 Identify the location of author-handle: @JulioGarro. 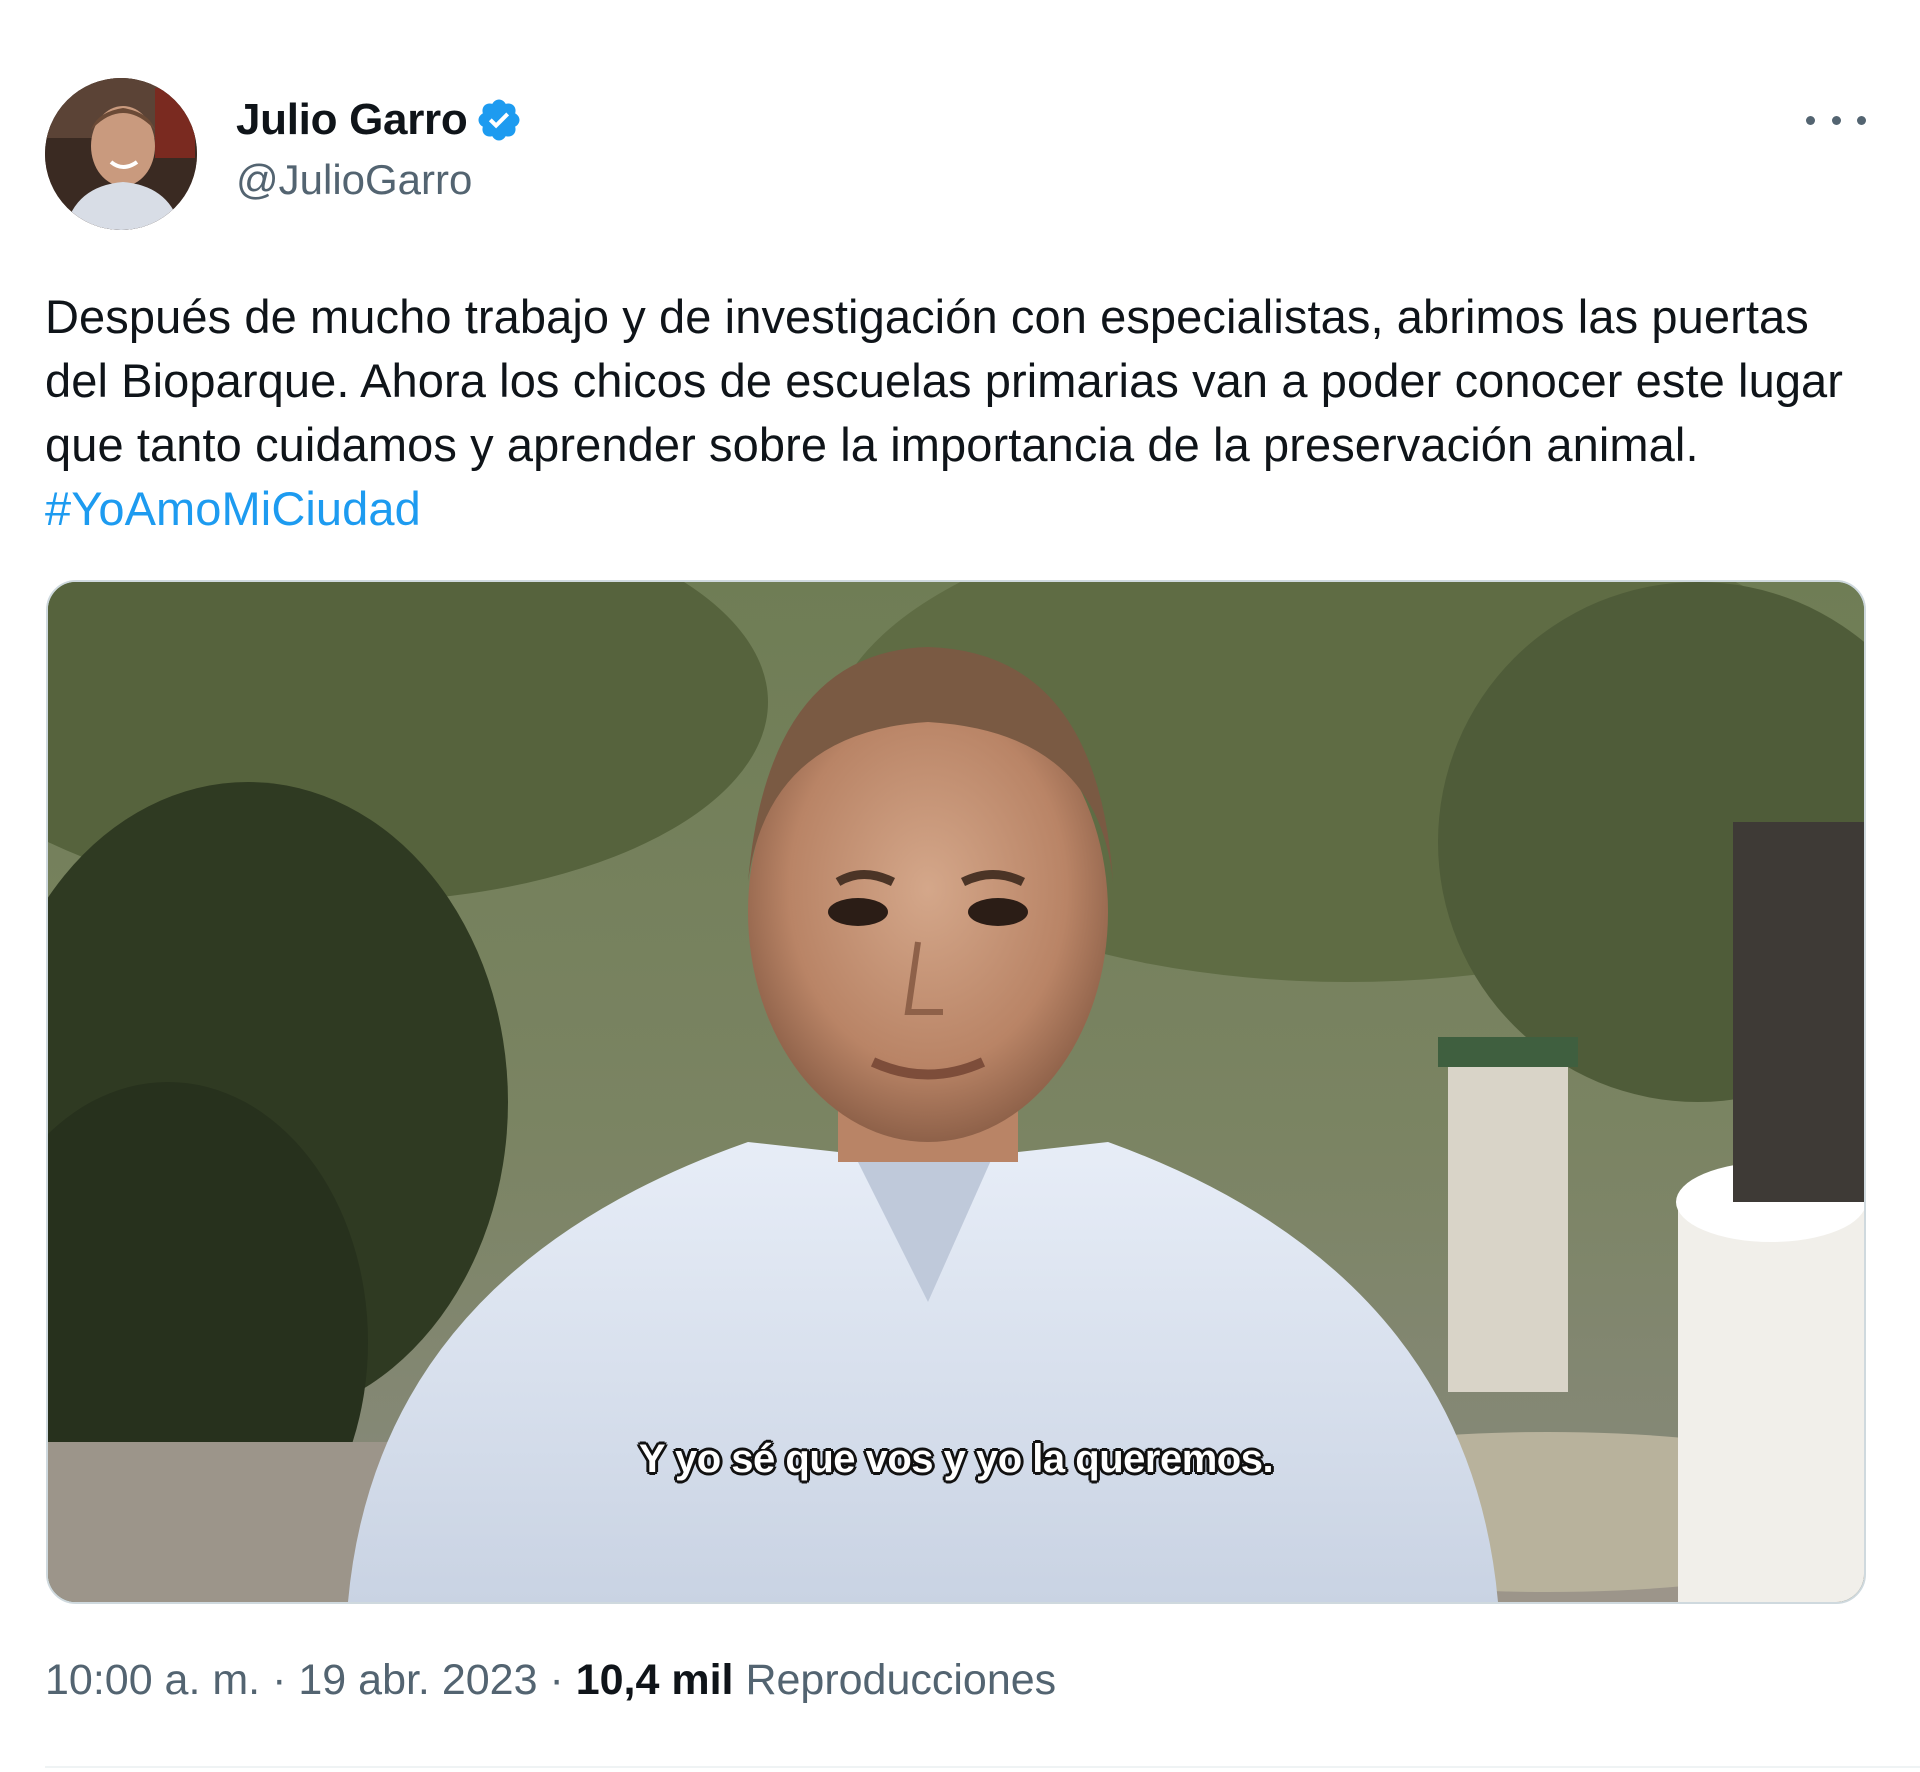
(379, 180).